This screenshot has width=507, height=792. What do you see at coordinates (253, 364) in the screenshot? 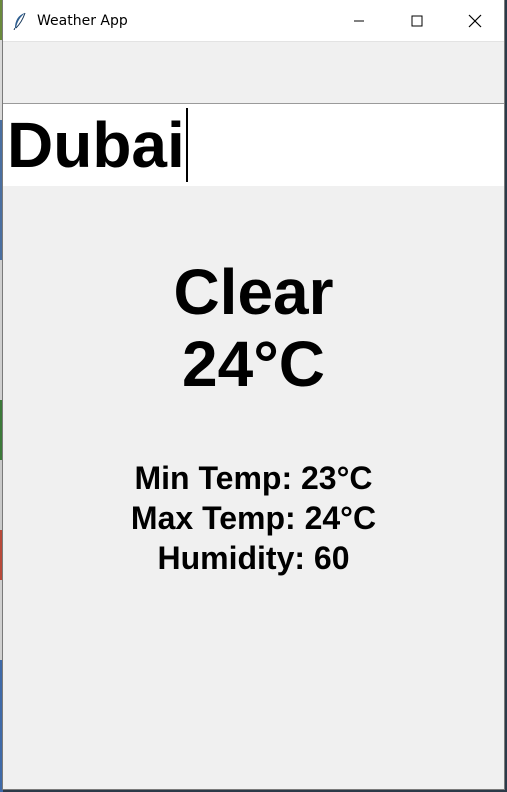
I see `current-temperature: 24°C` at bounding box center [253, 364].